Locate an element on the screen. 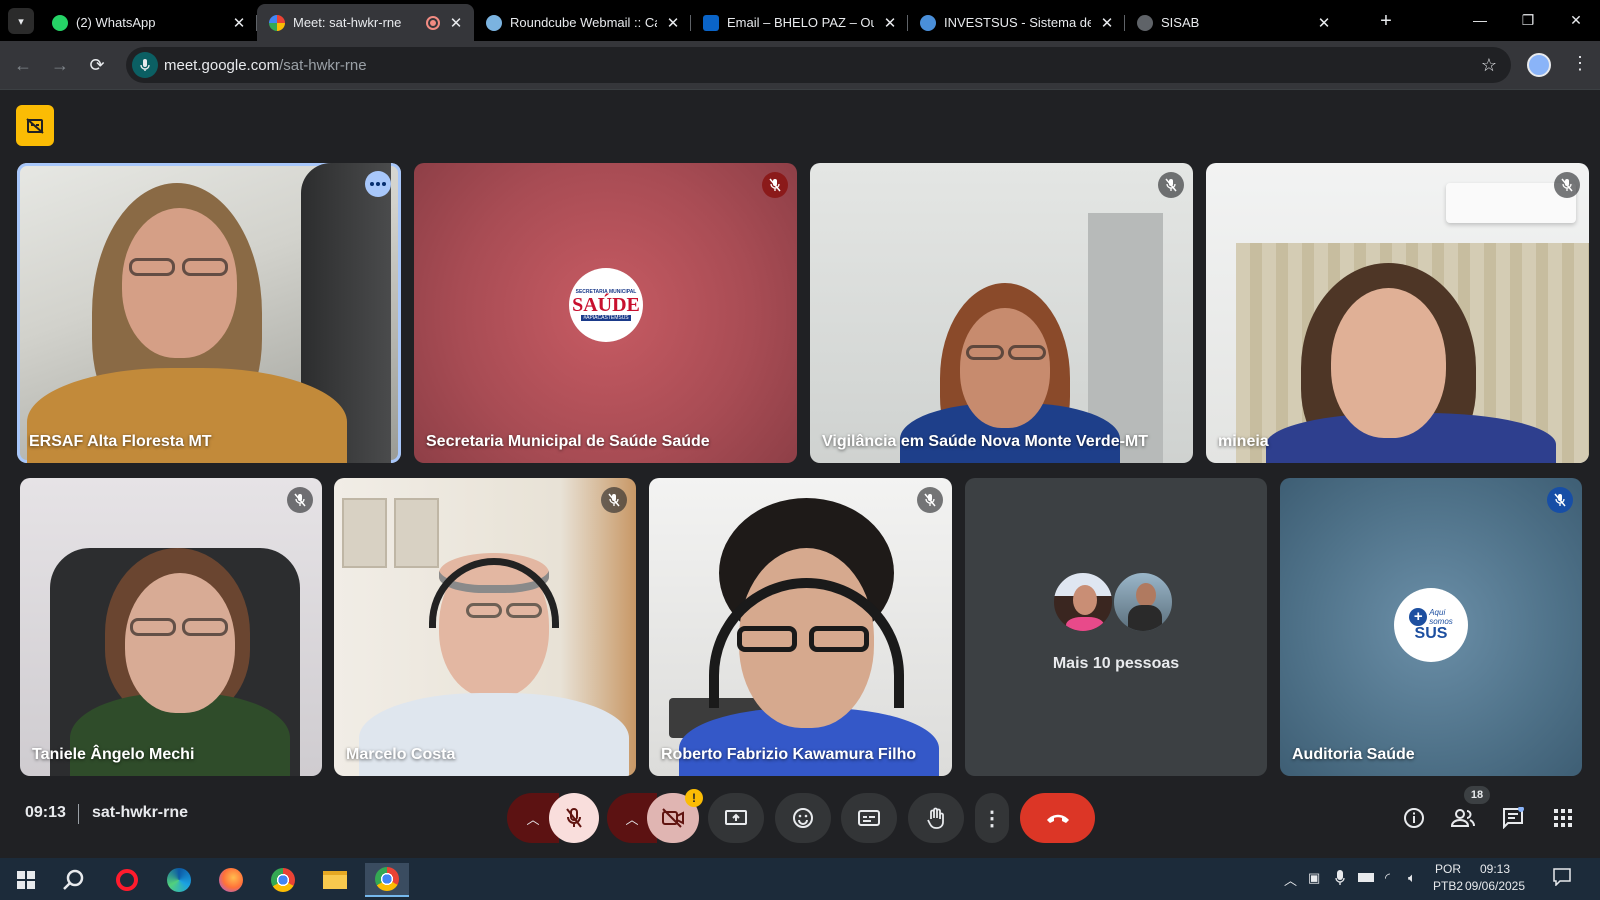 This screenshot has width=1600, height=900. hand-icon is located at coordinates (935, 818).